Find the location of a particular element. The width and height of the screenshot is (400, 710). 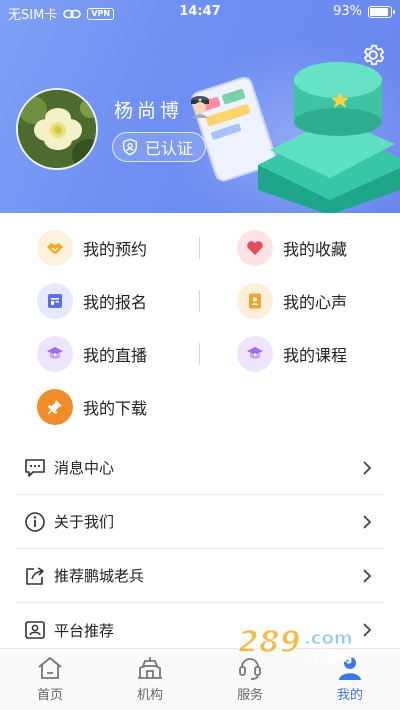

share-icon is located at coordinates (35, 575).